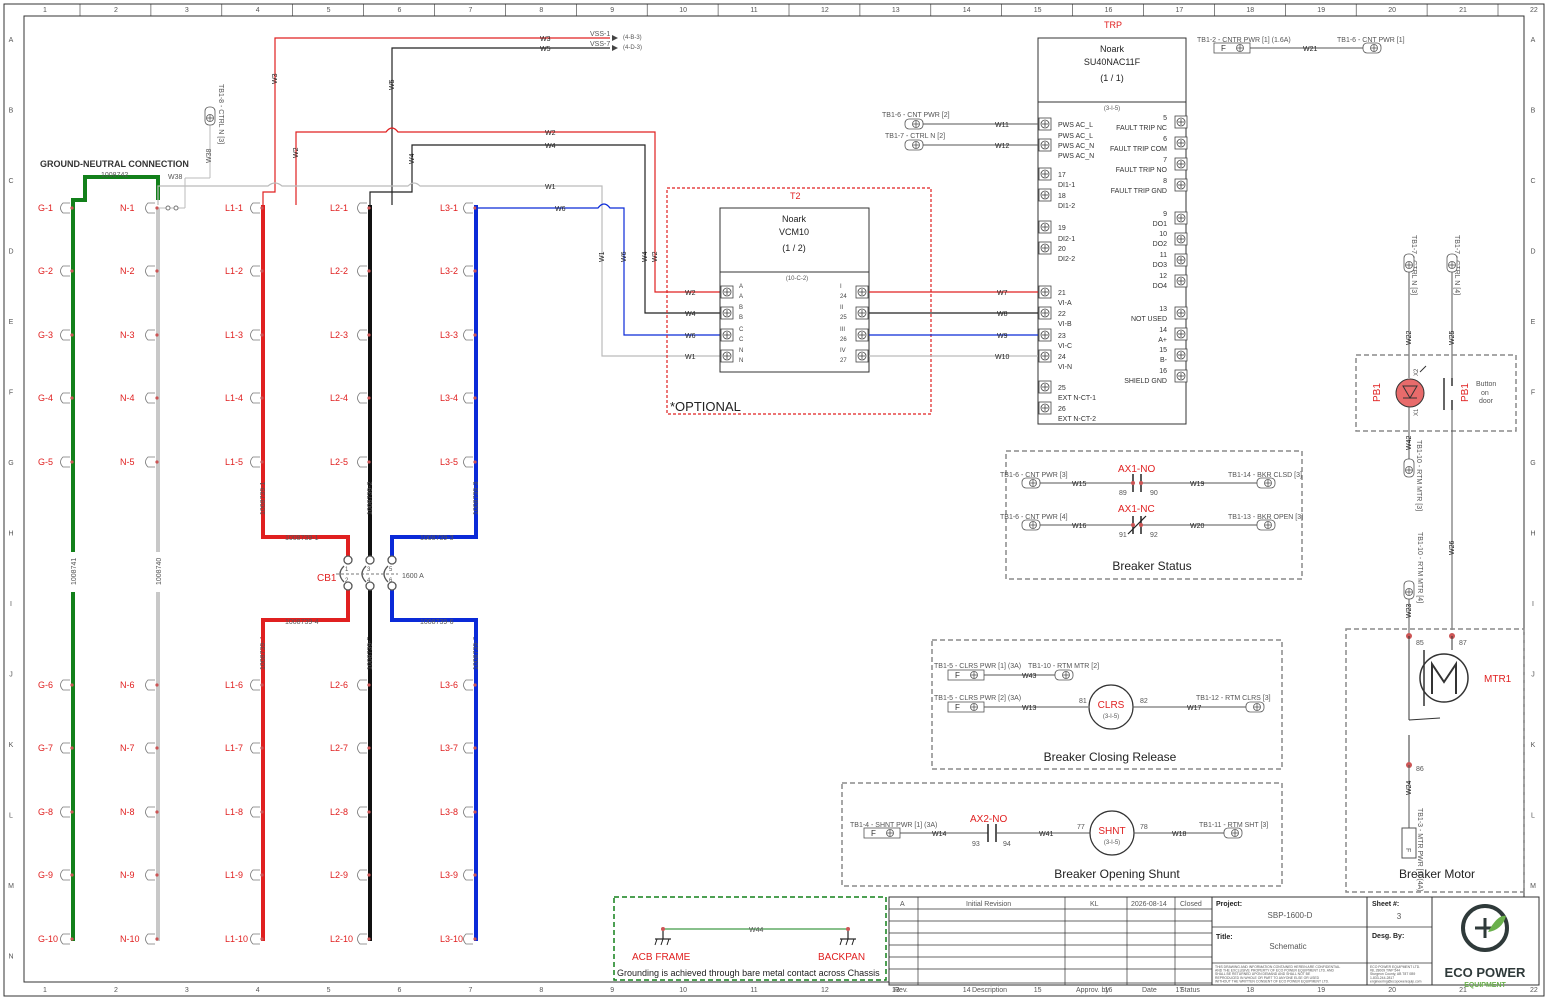 This screenshot has height=1000, width=1548. What do you see at coordinates (1002, 125) in the screenshot?
I see `w11-label: W11` at bounding box center [1002, 125].